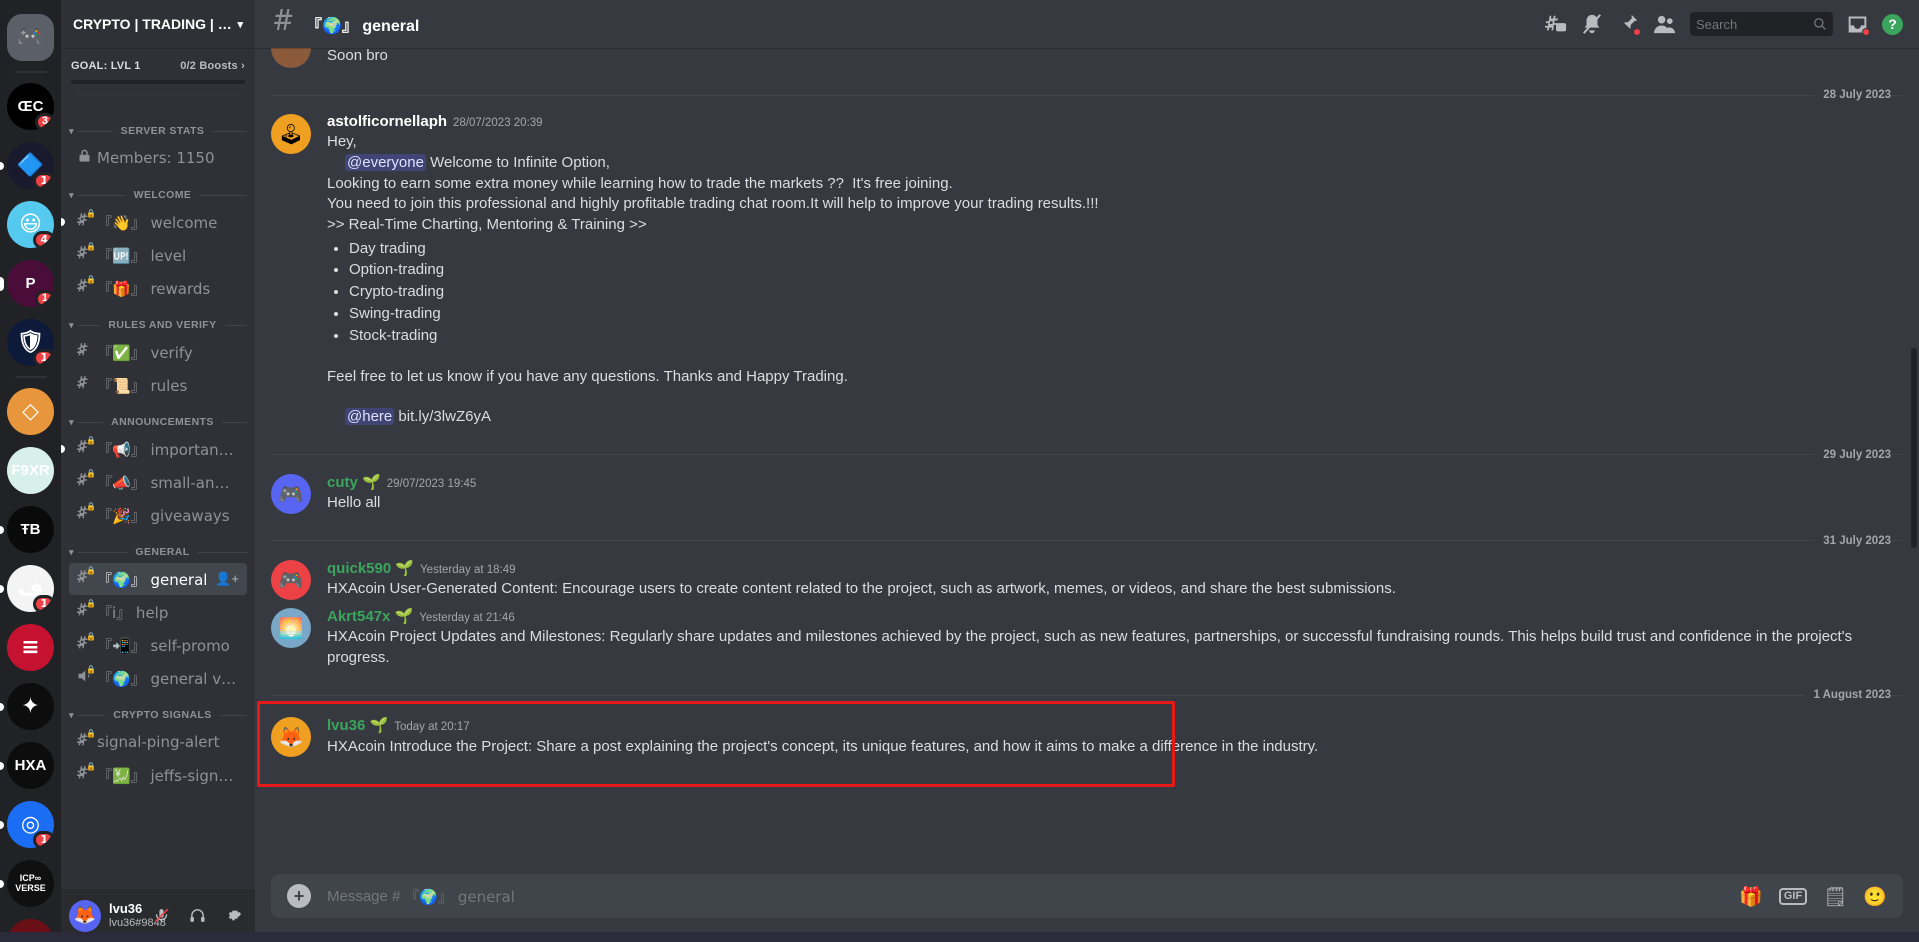 The image size is (1919, 942). Describe the element at coordinates (291, 58) in the screenshot. I see `avatar` at that location.